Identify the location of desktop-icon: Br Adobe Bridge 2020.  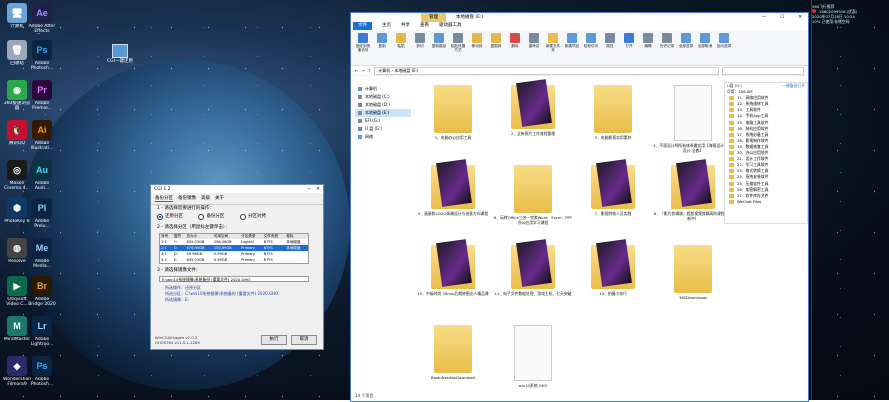
(42, 291).